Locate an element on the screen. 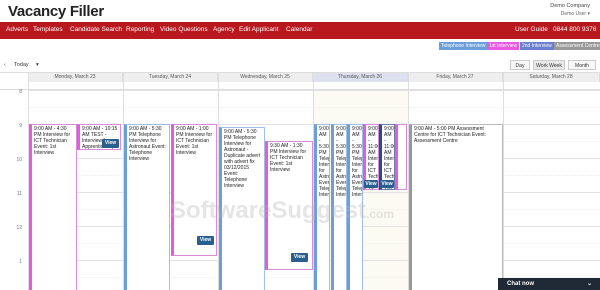 The width and height of the screenshot is (600, 290). chevron-down-icon: ⌄ is located at coordinates (589, 284).